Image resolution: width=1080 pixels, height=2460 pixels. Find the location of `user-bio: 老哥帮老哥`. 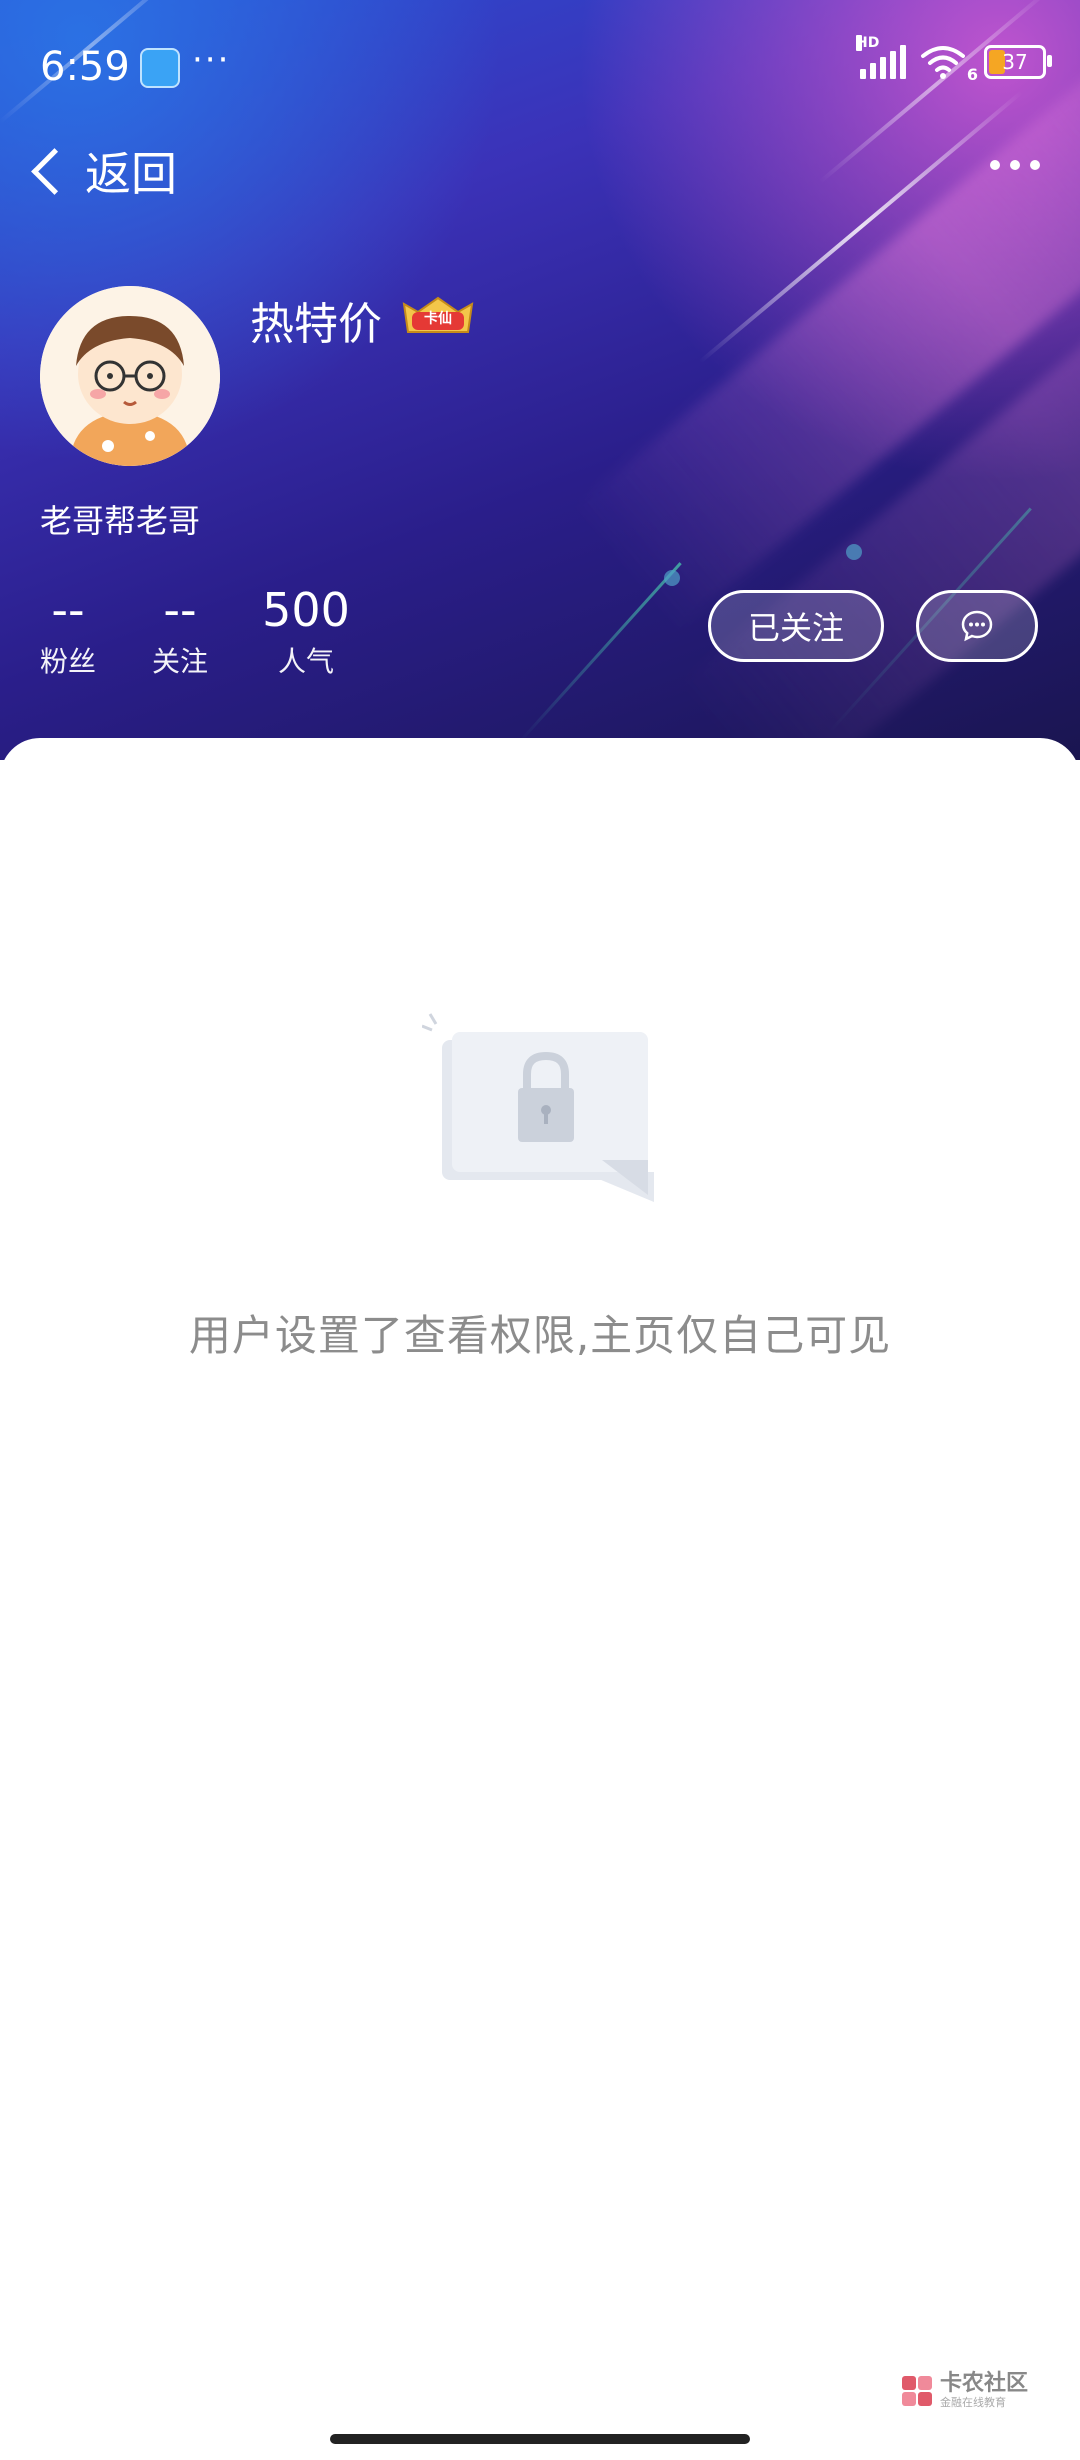

user-bio: 老哥帮老哥 is located at coordinates (120, 521).